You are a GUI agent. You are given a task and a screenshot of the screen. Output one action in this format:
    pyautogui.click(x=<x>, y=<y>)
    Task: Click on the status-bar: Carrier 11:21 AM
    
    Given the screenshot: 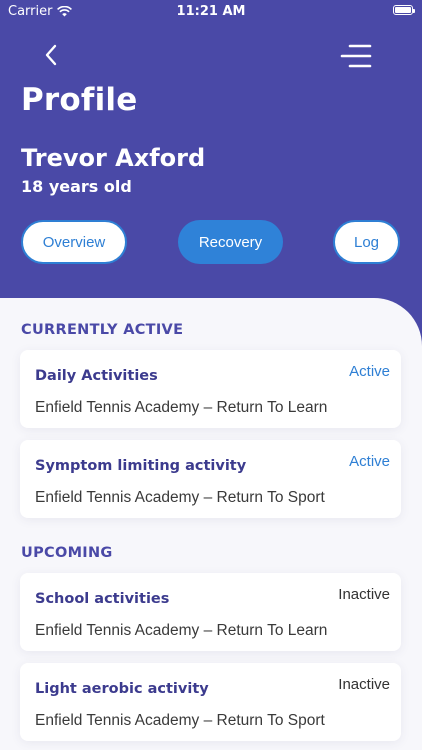 What is the action you would take?
    pyautogui.click(x=211, y=12)
    